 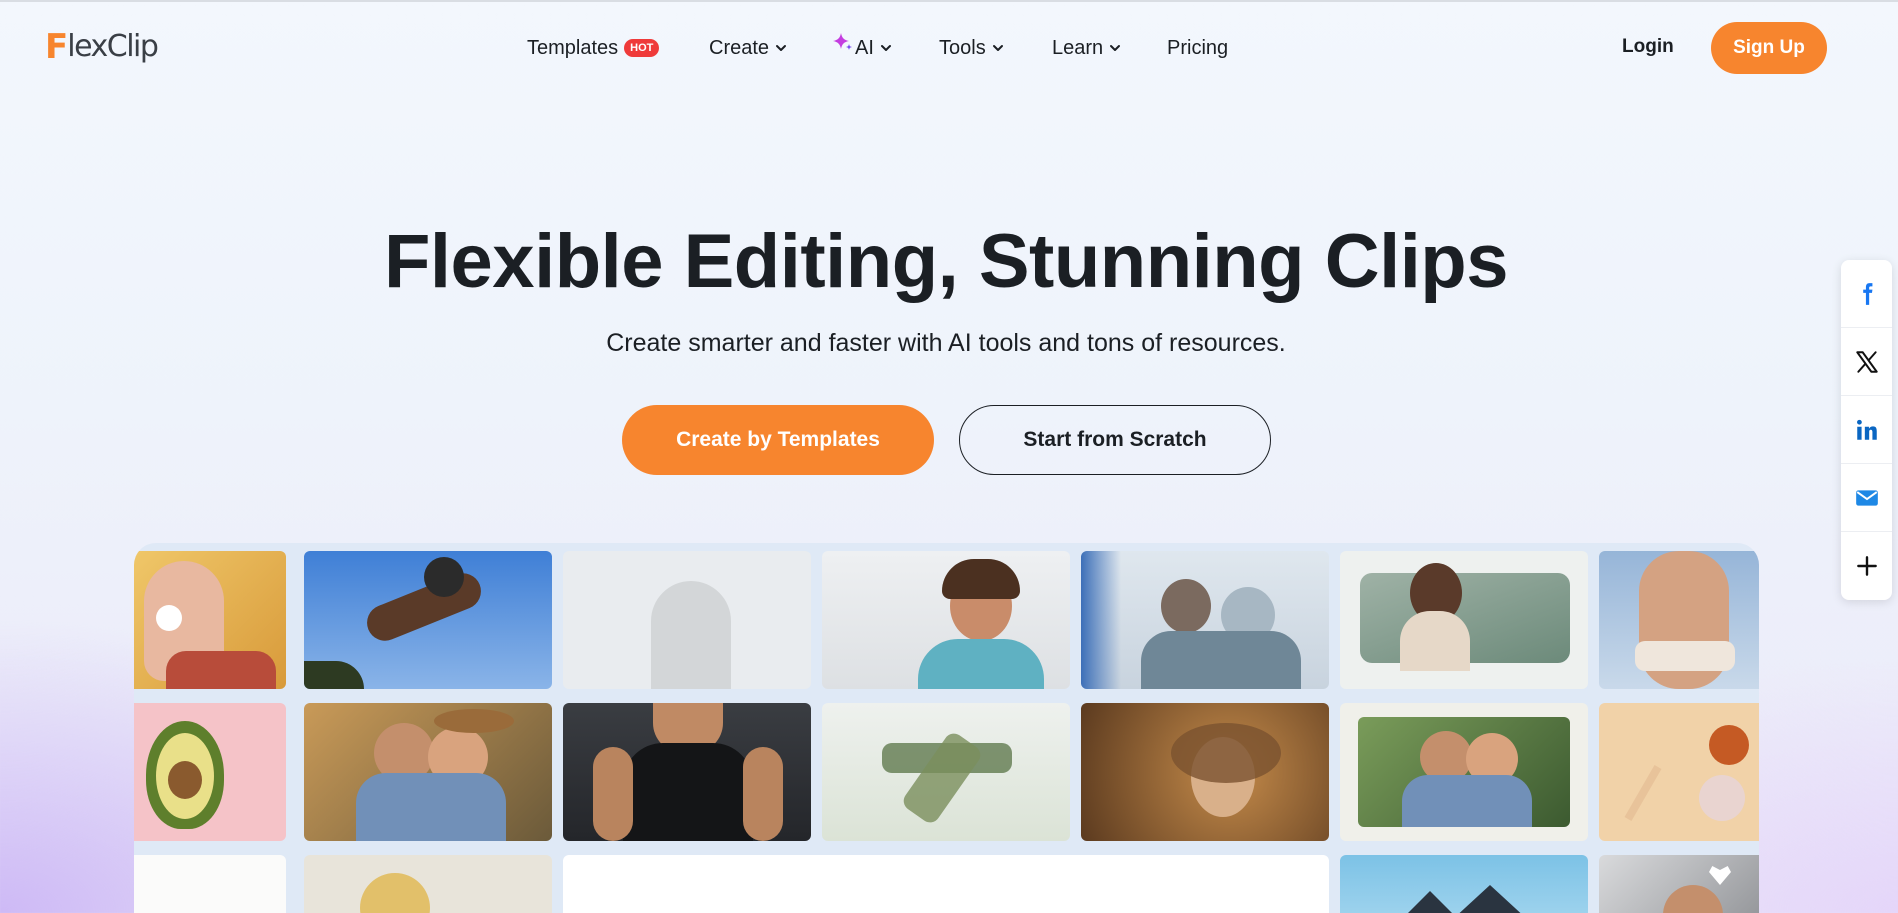 I want to click on share-more-button, so click(x=1866, y=566).